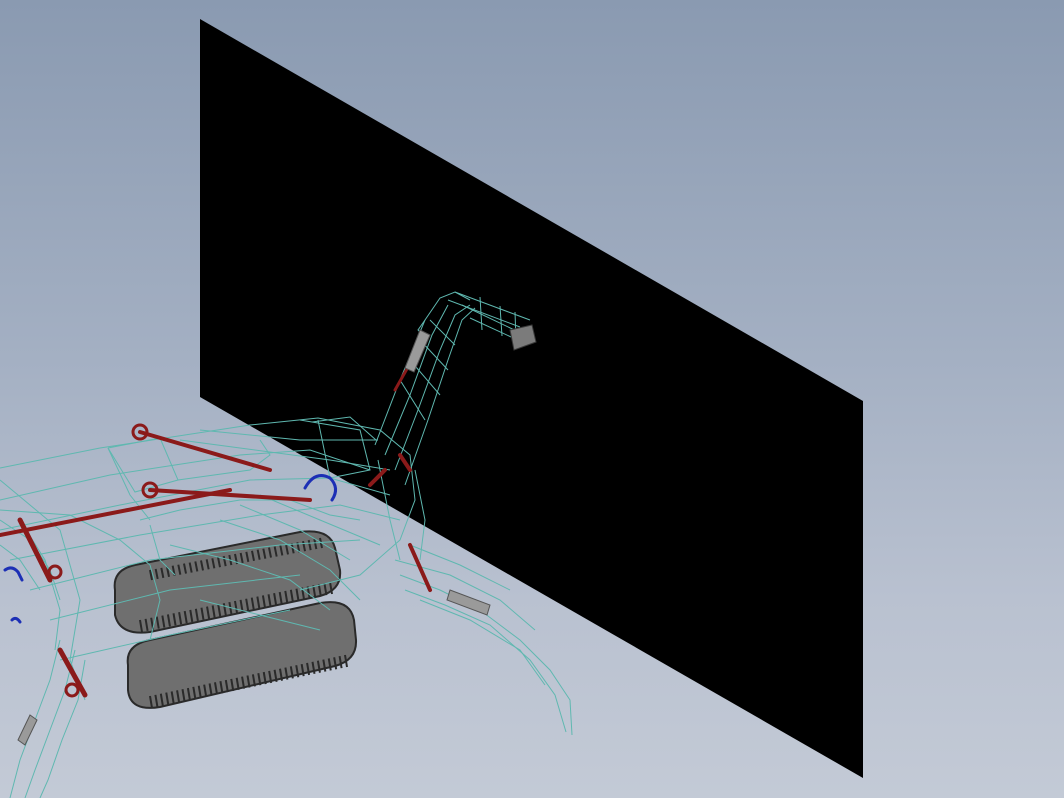 Image resolution: width=1064 pixels, height=798 pixels. What do you see at coordinates (235, 619) in the screenshot?
I see `crawler-tracks` at bounding box center [235, 619].